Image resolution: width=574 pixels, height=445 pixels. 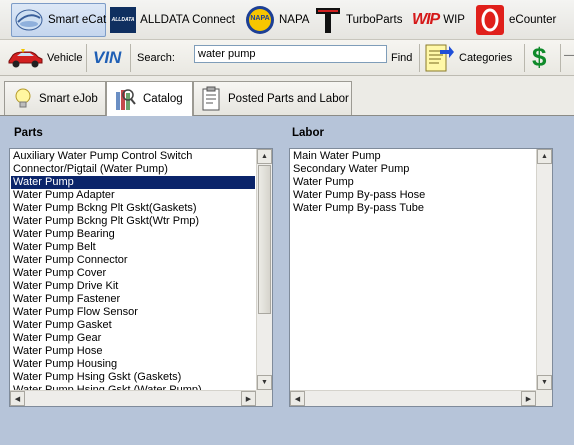 I want to click on tab-label: Smart eJob, so click(x=68, y=98).